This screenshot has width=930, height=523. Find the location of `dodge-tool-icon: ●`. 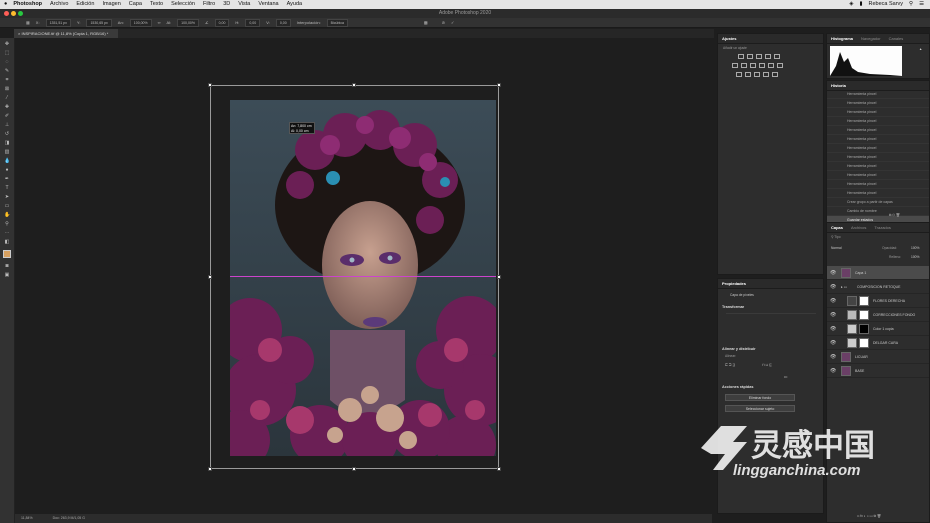

dodge-tool-icon: ● is located at coordinates (7, 170).